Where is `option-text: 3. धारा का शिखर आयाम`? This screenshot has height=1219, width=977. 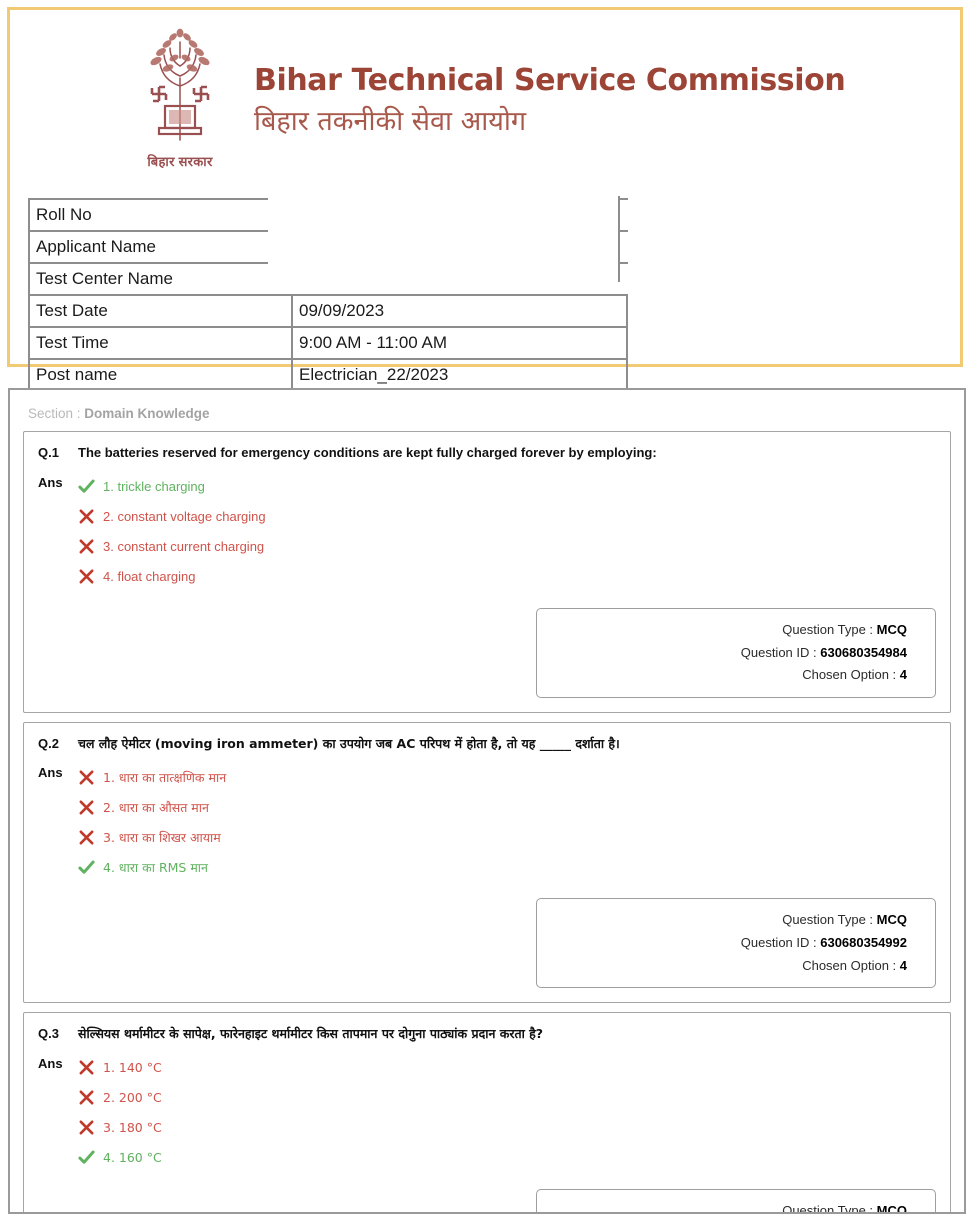
option-text: 3. धारा का शिखर आयाम is located at coordinates (162, 837).